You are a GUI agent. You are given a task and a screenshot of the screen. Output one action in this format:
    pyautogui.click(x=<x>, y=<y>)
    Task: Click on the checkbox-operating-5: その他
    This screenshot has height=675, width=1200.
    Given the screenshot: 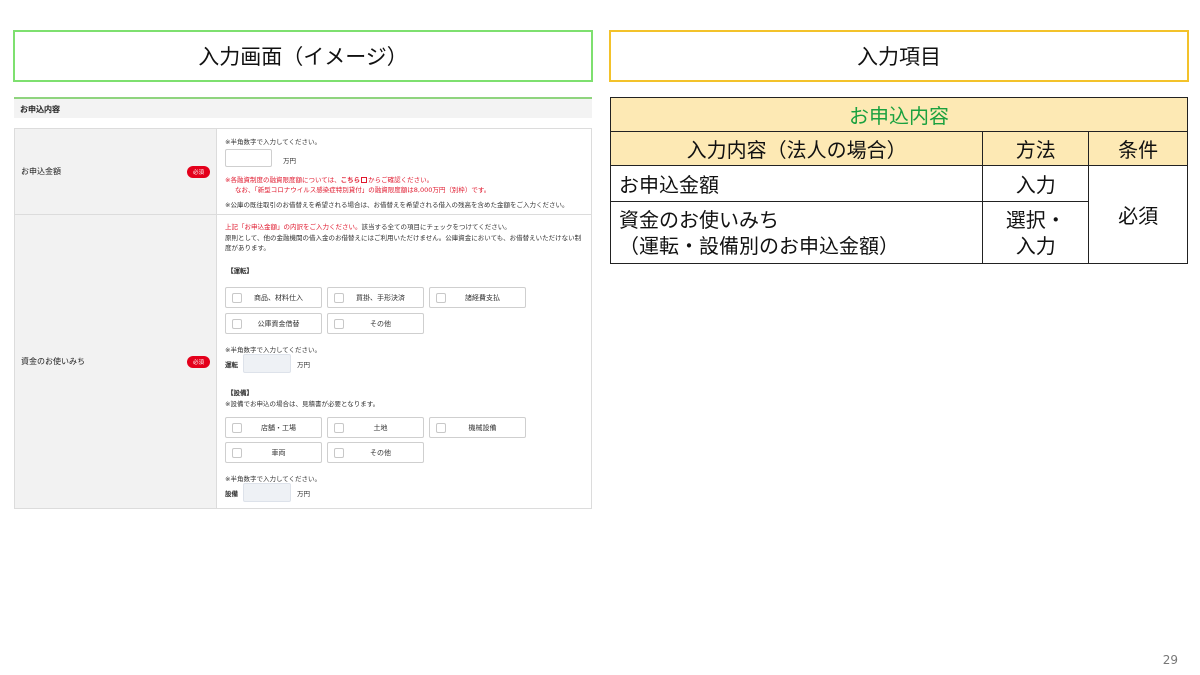 What is the action you would take?
    pyautogui.click(x=375, y=323)
    